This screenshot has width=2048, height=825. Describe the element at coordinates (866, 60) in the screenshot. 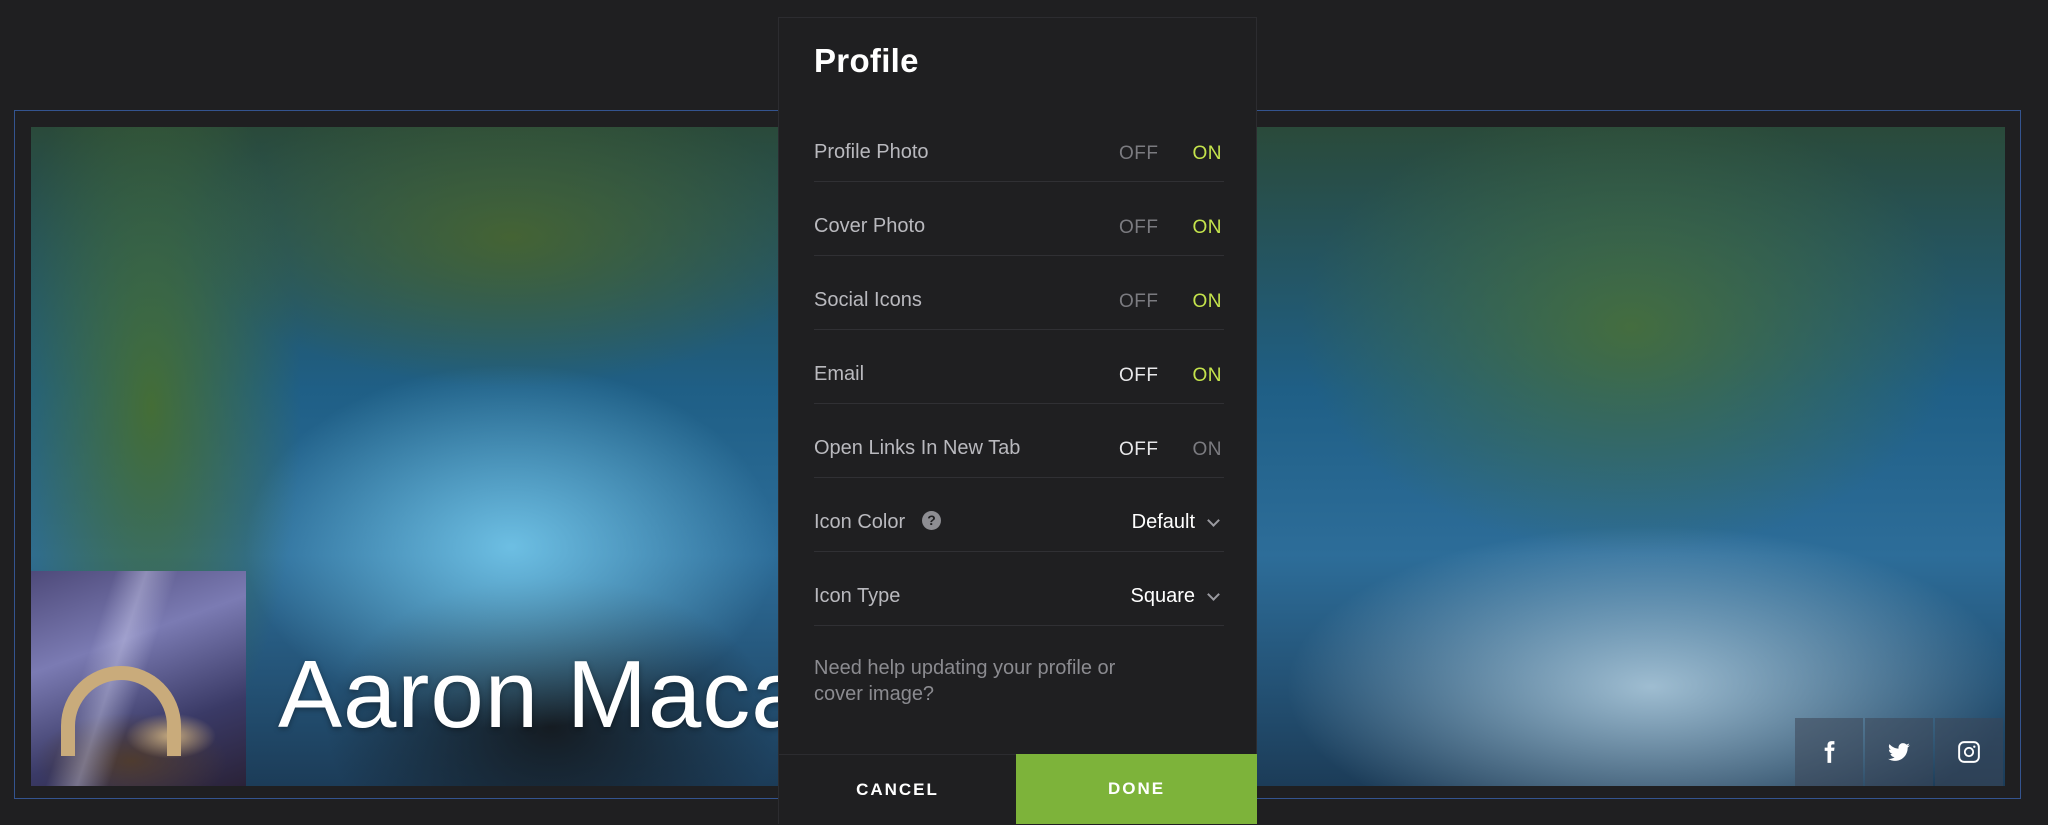

I see `modal-title: Profile` at that location.